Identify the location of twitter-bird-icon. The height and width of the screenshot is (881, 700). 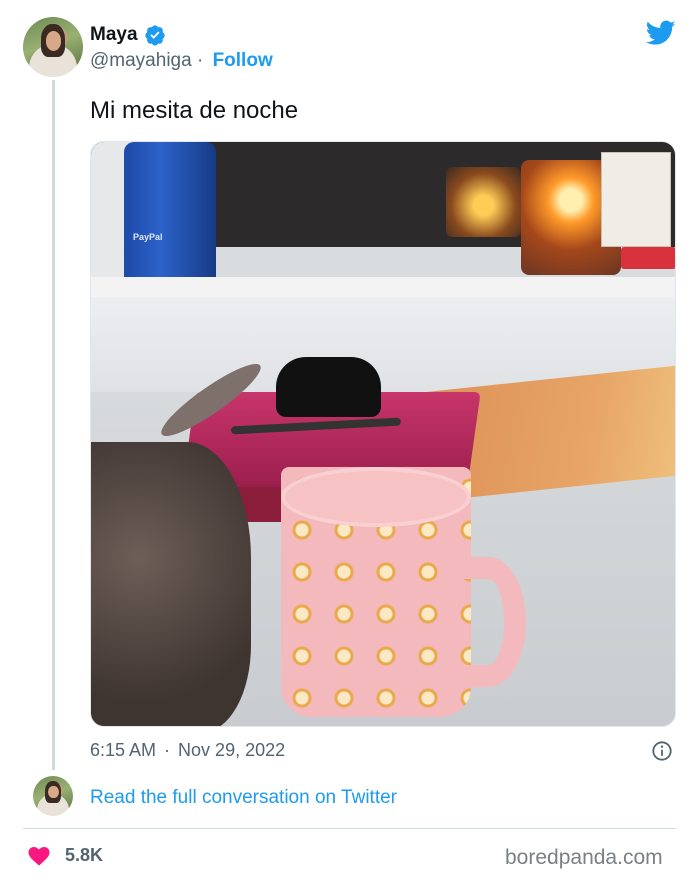
(661, 33).